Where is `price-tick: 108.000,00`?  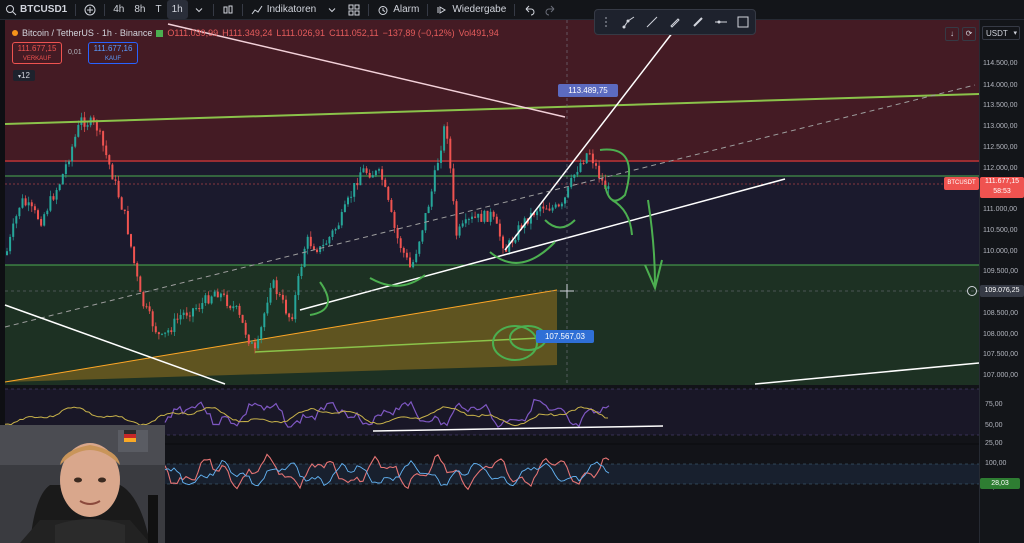 price-tick: 108.000,00 is located at coordinates (1001, 334).